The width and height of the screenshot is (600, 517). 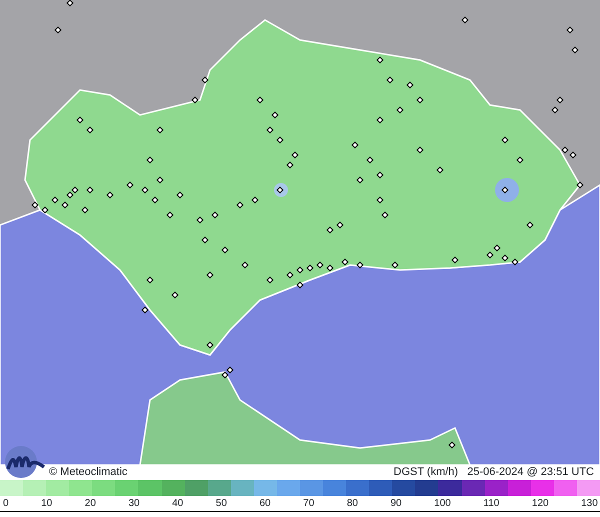 What do you see at coordinates (589, 504) in the screenshot?
I see `scale-tick-label: 130` at bounding box center [589, 504].